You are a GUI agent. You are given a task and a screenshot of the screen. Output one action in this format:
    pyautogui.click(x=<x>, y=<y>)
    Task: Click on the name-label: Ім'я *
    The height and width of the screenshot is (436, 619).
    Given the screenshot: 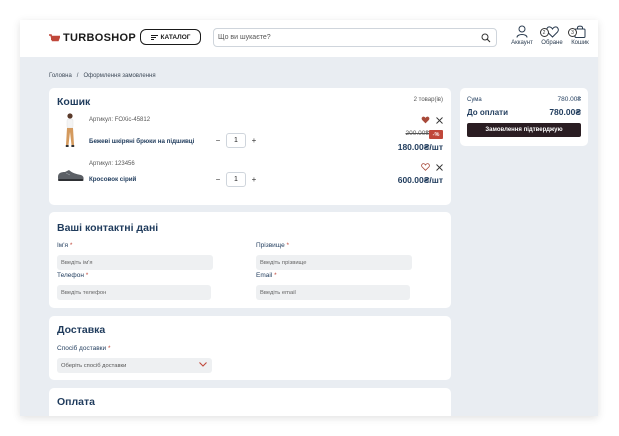 What is the action you would take?
    pyautogui.click(x=65, y=245)
    